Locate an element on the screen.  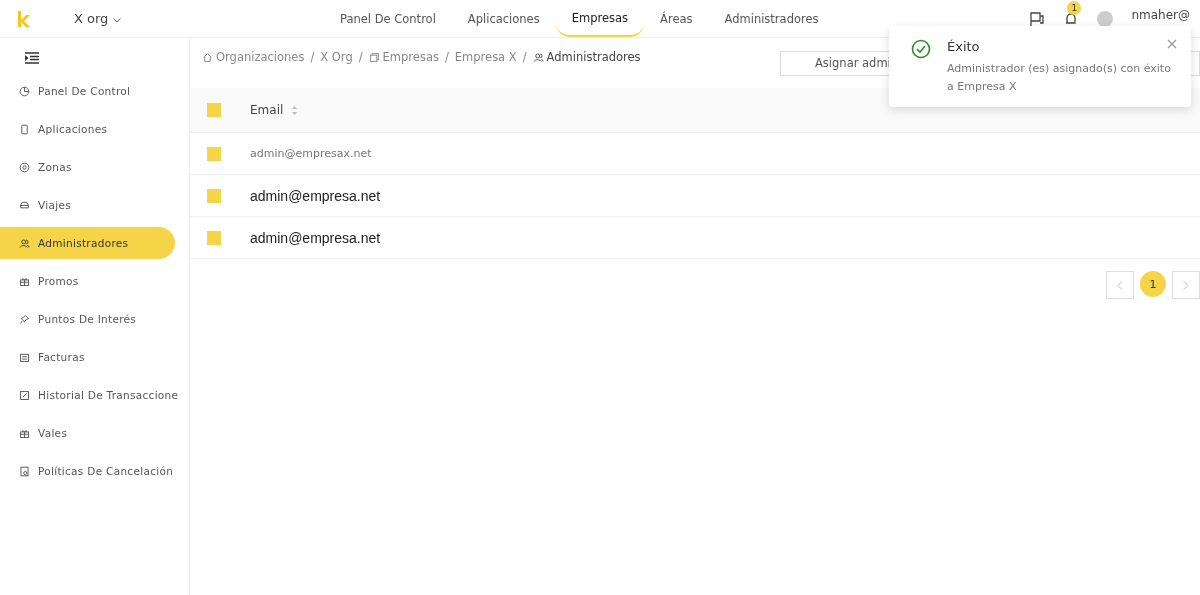
sidebar-item: Políticas De Cancelación is located at coordinates (90, 471).